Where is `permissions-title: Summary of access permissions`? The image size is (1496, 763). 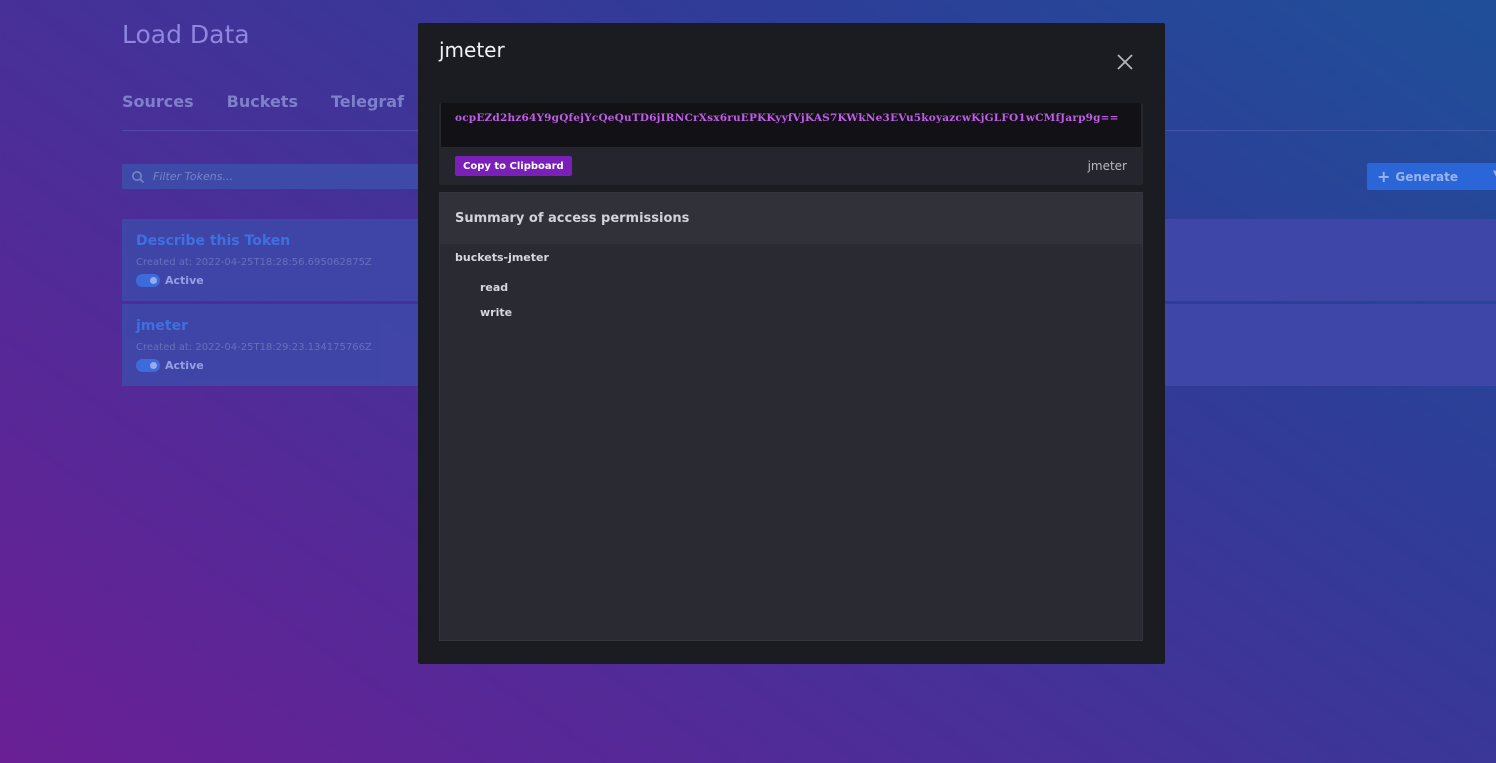
permissions-title: Summary of access permissions is located at coordinates (791, 218).